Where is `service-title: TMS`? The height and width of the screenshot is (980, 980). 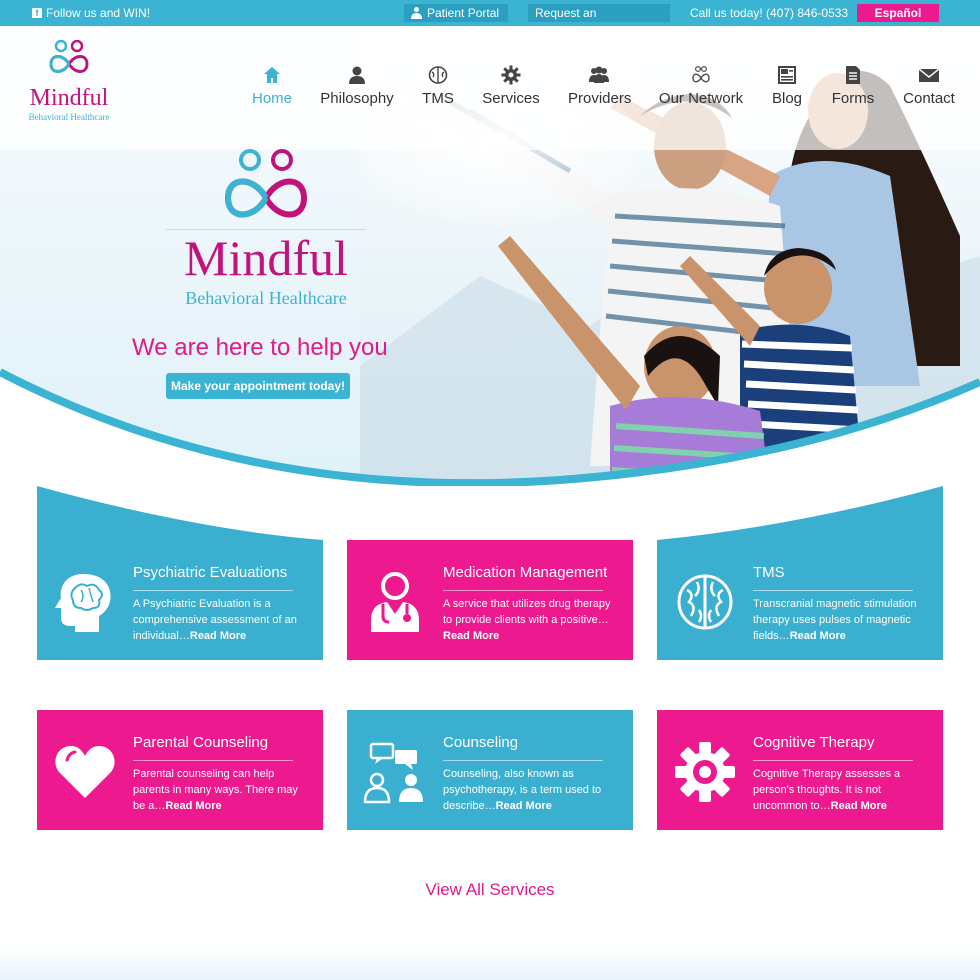 service-title: TMS is located at coordinates (769, 572).